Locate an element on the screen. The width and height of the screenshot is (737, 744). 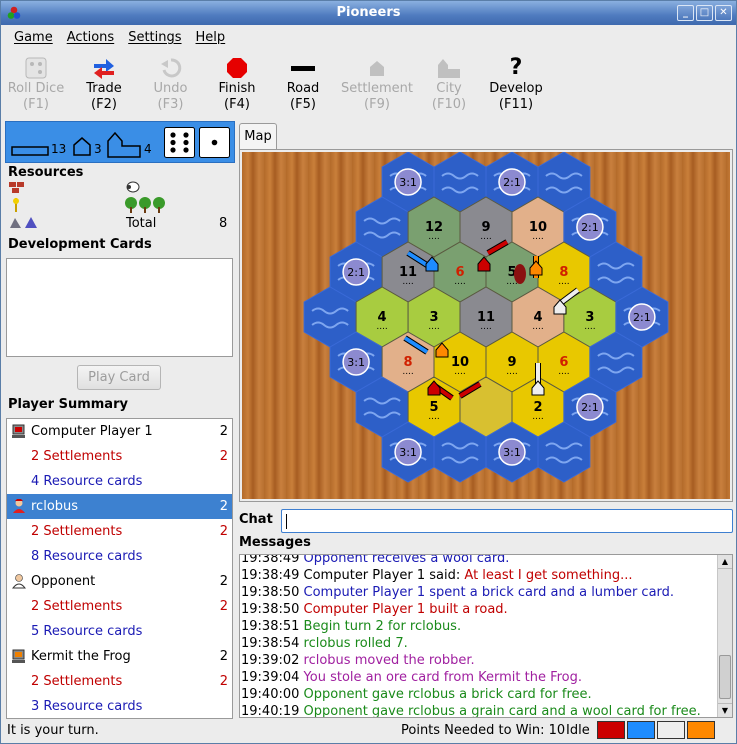
scroll-thumb is located at coordinates (725, 677).